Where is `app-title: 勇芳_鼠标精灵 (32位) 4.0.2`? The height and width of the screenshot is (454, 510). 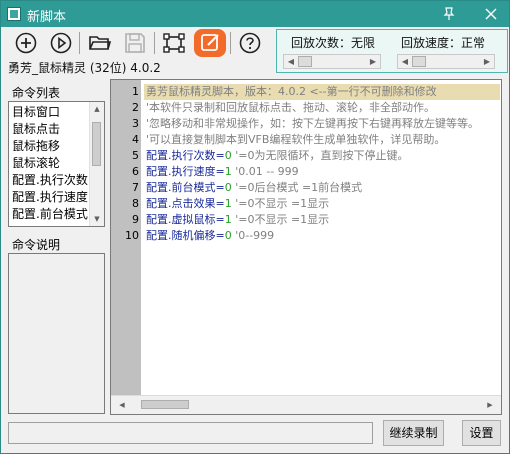 app-title: 勇芳_鼠标精灵 (32位) 4.0.2 is located at coordinates (84, 68).